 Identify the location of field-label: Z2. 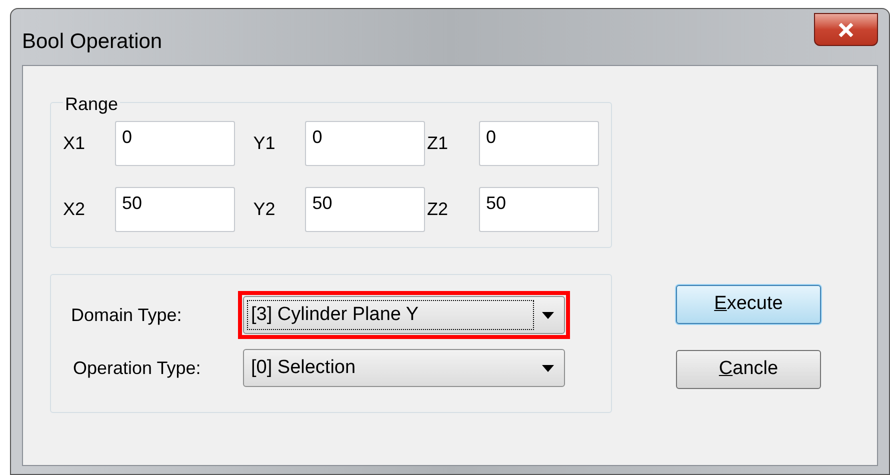
(438, 209).